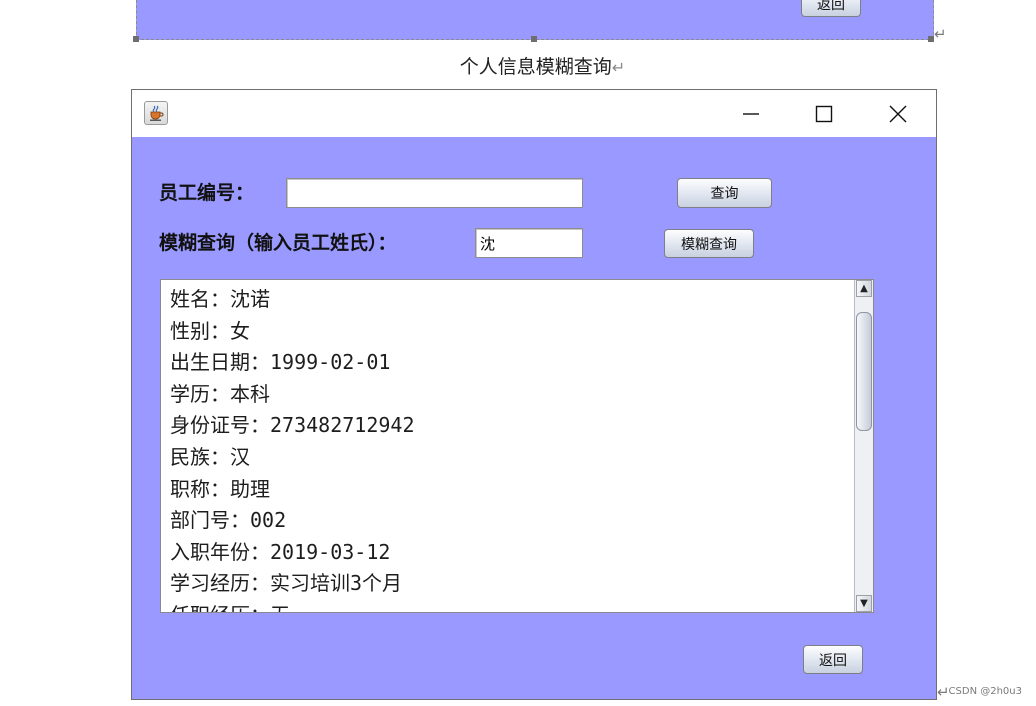 The width and height of the screenshot is (1036, 706). Describe the element at coordinates (833, 659) in the screenshot. I see `return-button: 返回` at that location.